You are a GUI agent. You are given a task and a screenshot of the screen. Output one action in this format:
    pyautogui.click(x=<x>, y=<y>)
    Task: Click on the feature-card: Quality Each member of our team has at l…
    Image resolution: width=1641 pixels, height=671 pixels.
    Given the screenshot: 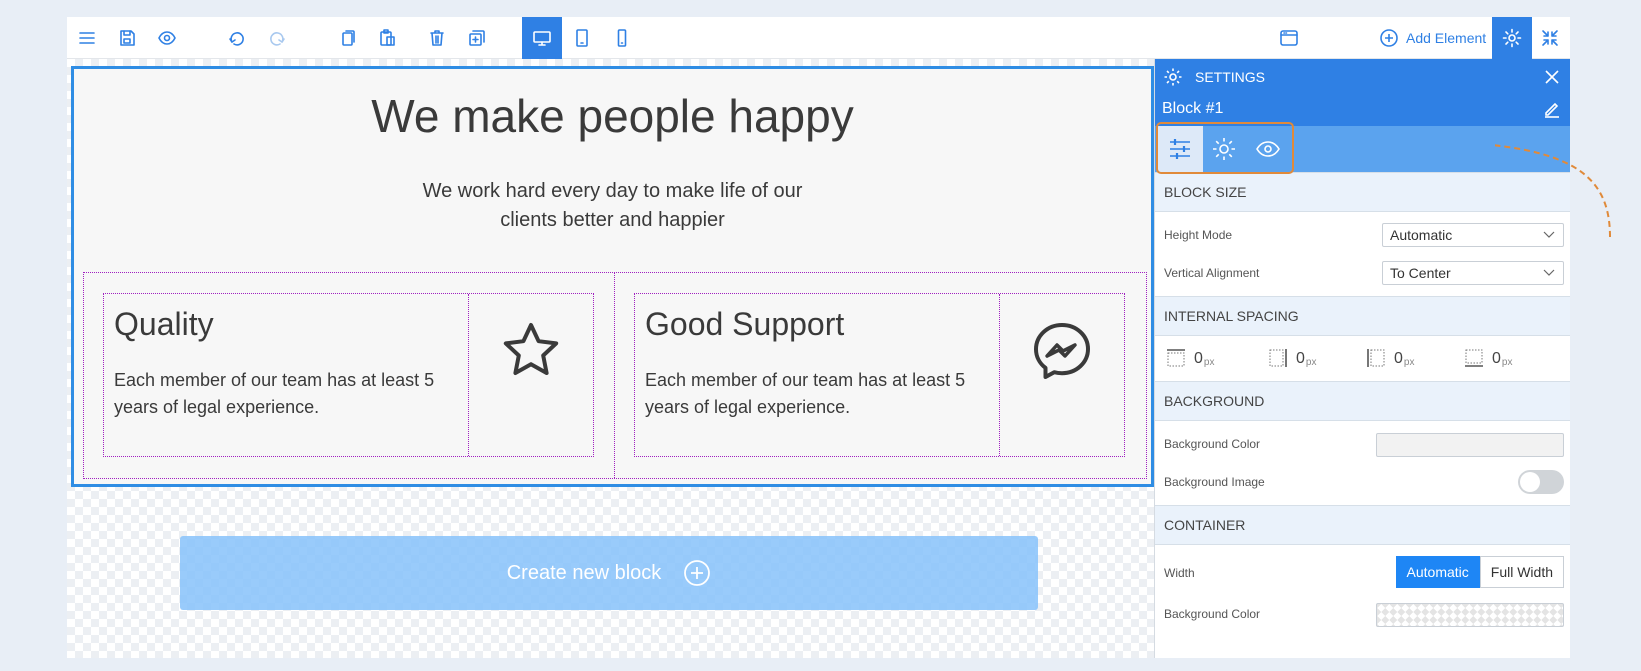 What is the action you would take?
    pyautogui.click(x=348, y=375)
    